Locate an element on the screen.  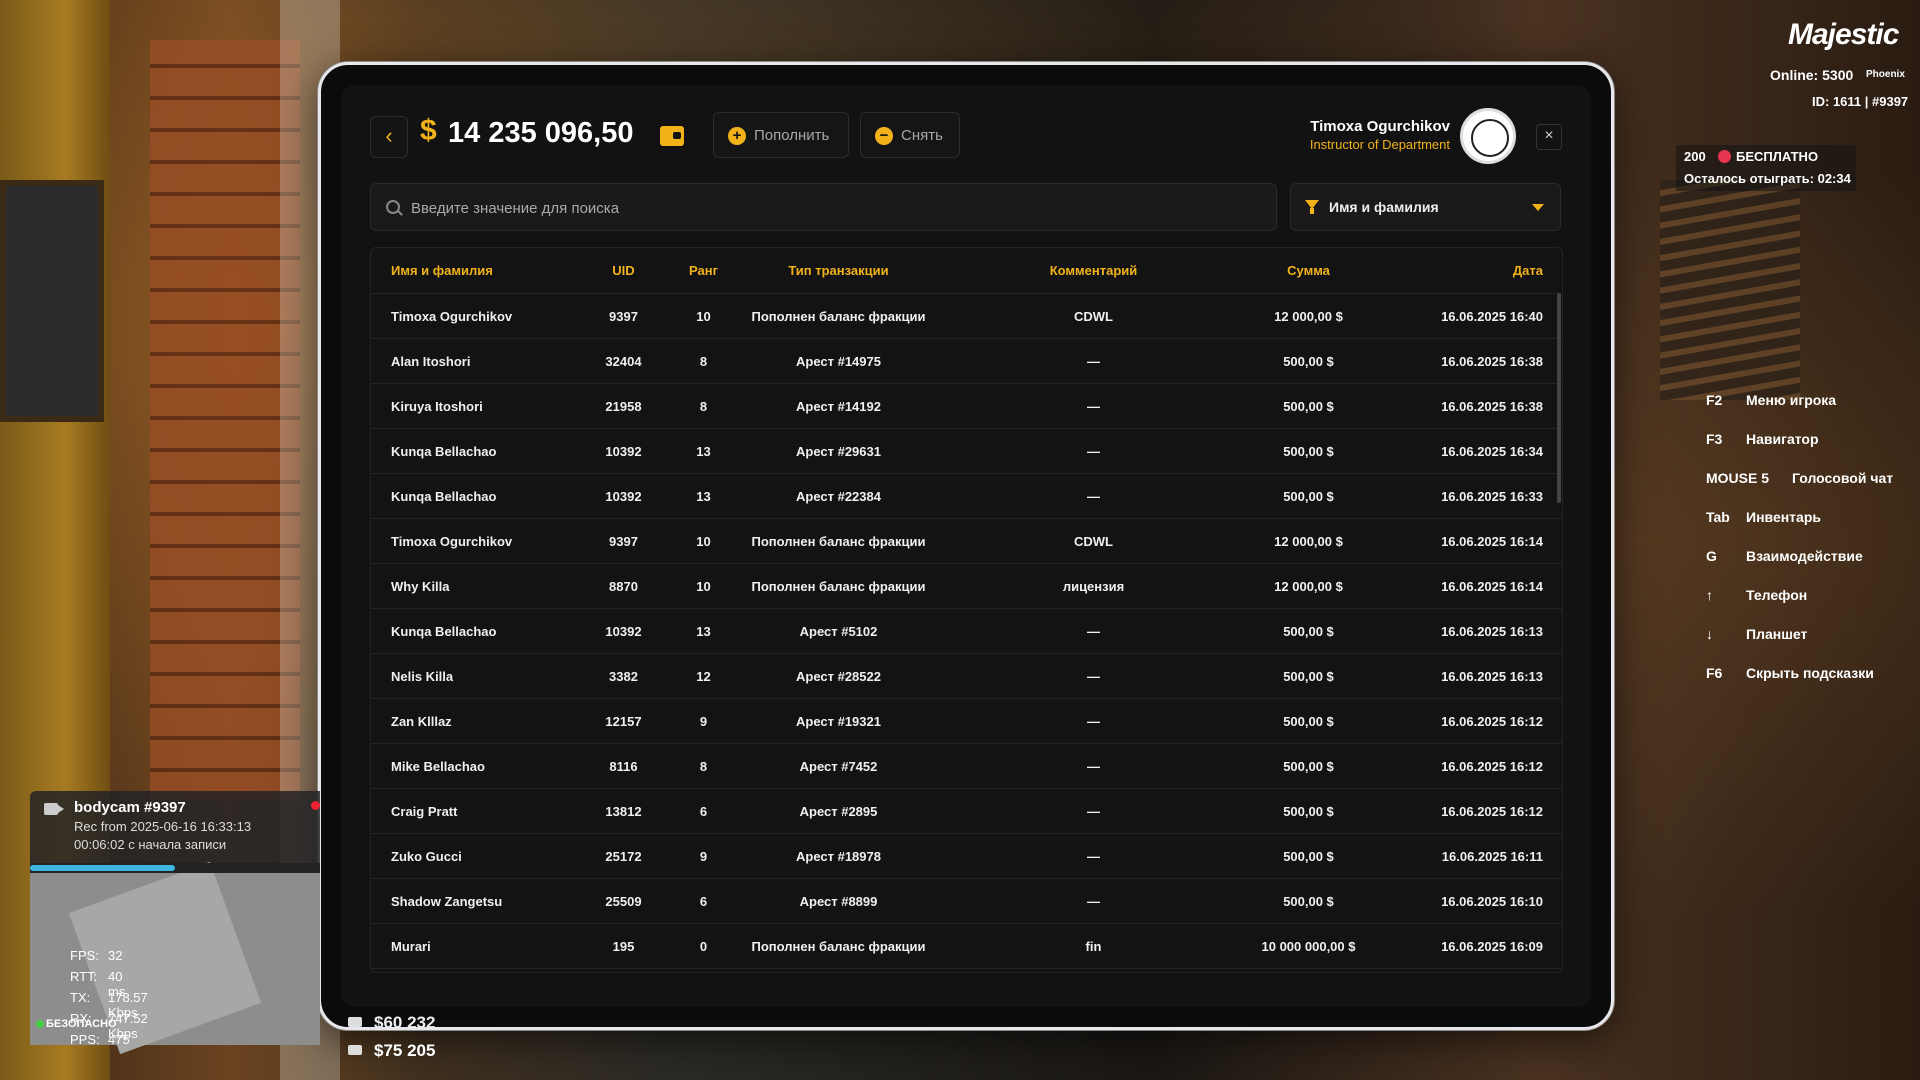
cell-uid: 8870 is located at coordinates (623, 586).